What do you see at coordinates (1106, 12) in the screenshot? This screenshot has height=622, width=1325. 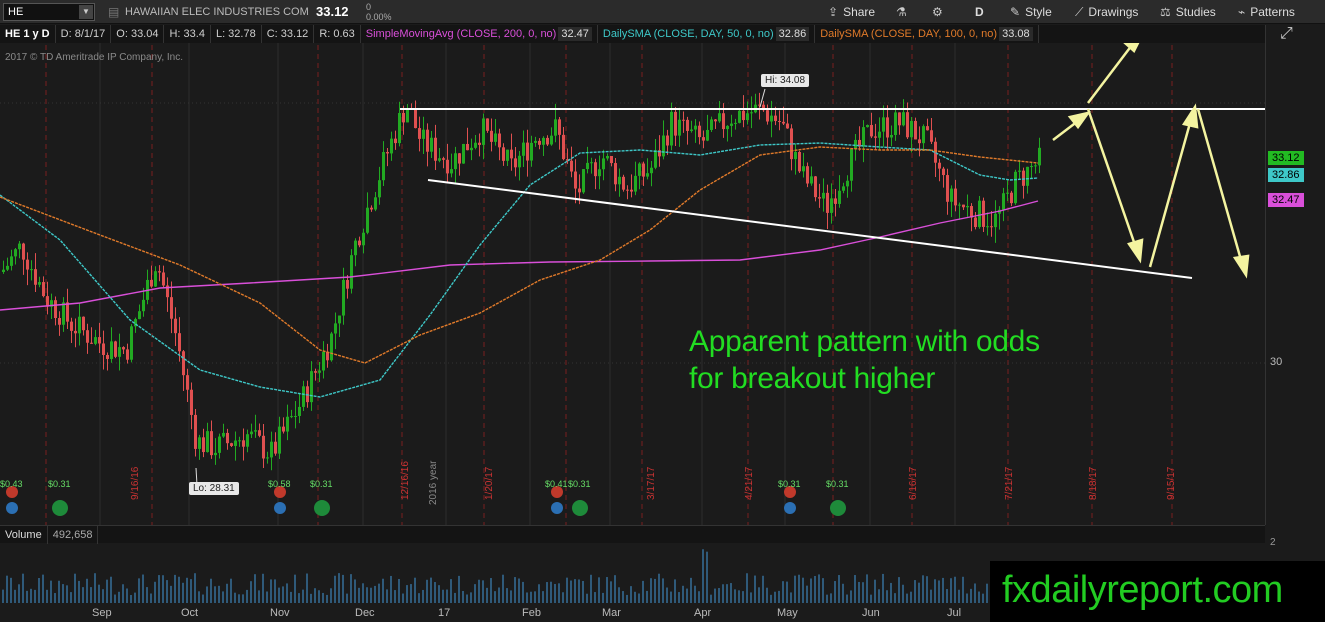 I see `drawings-button: ⟋ Drawings` at bounding box center [1106, 12].